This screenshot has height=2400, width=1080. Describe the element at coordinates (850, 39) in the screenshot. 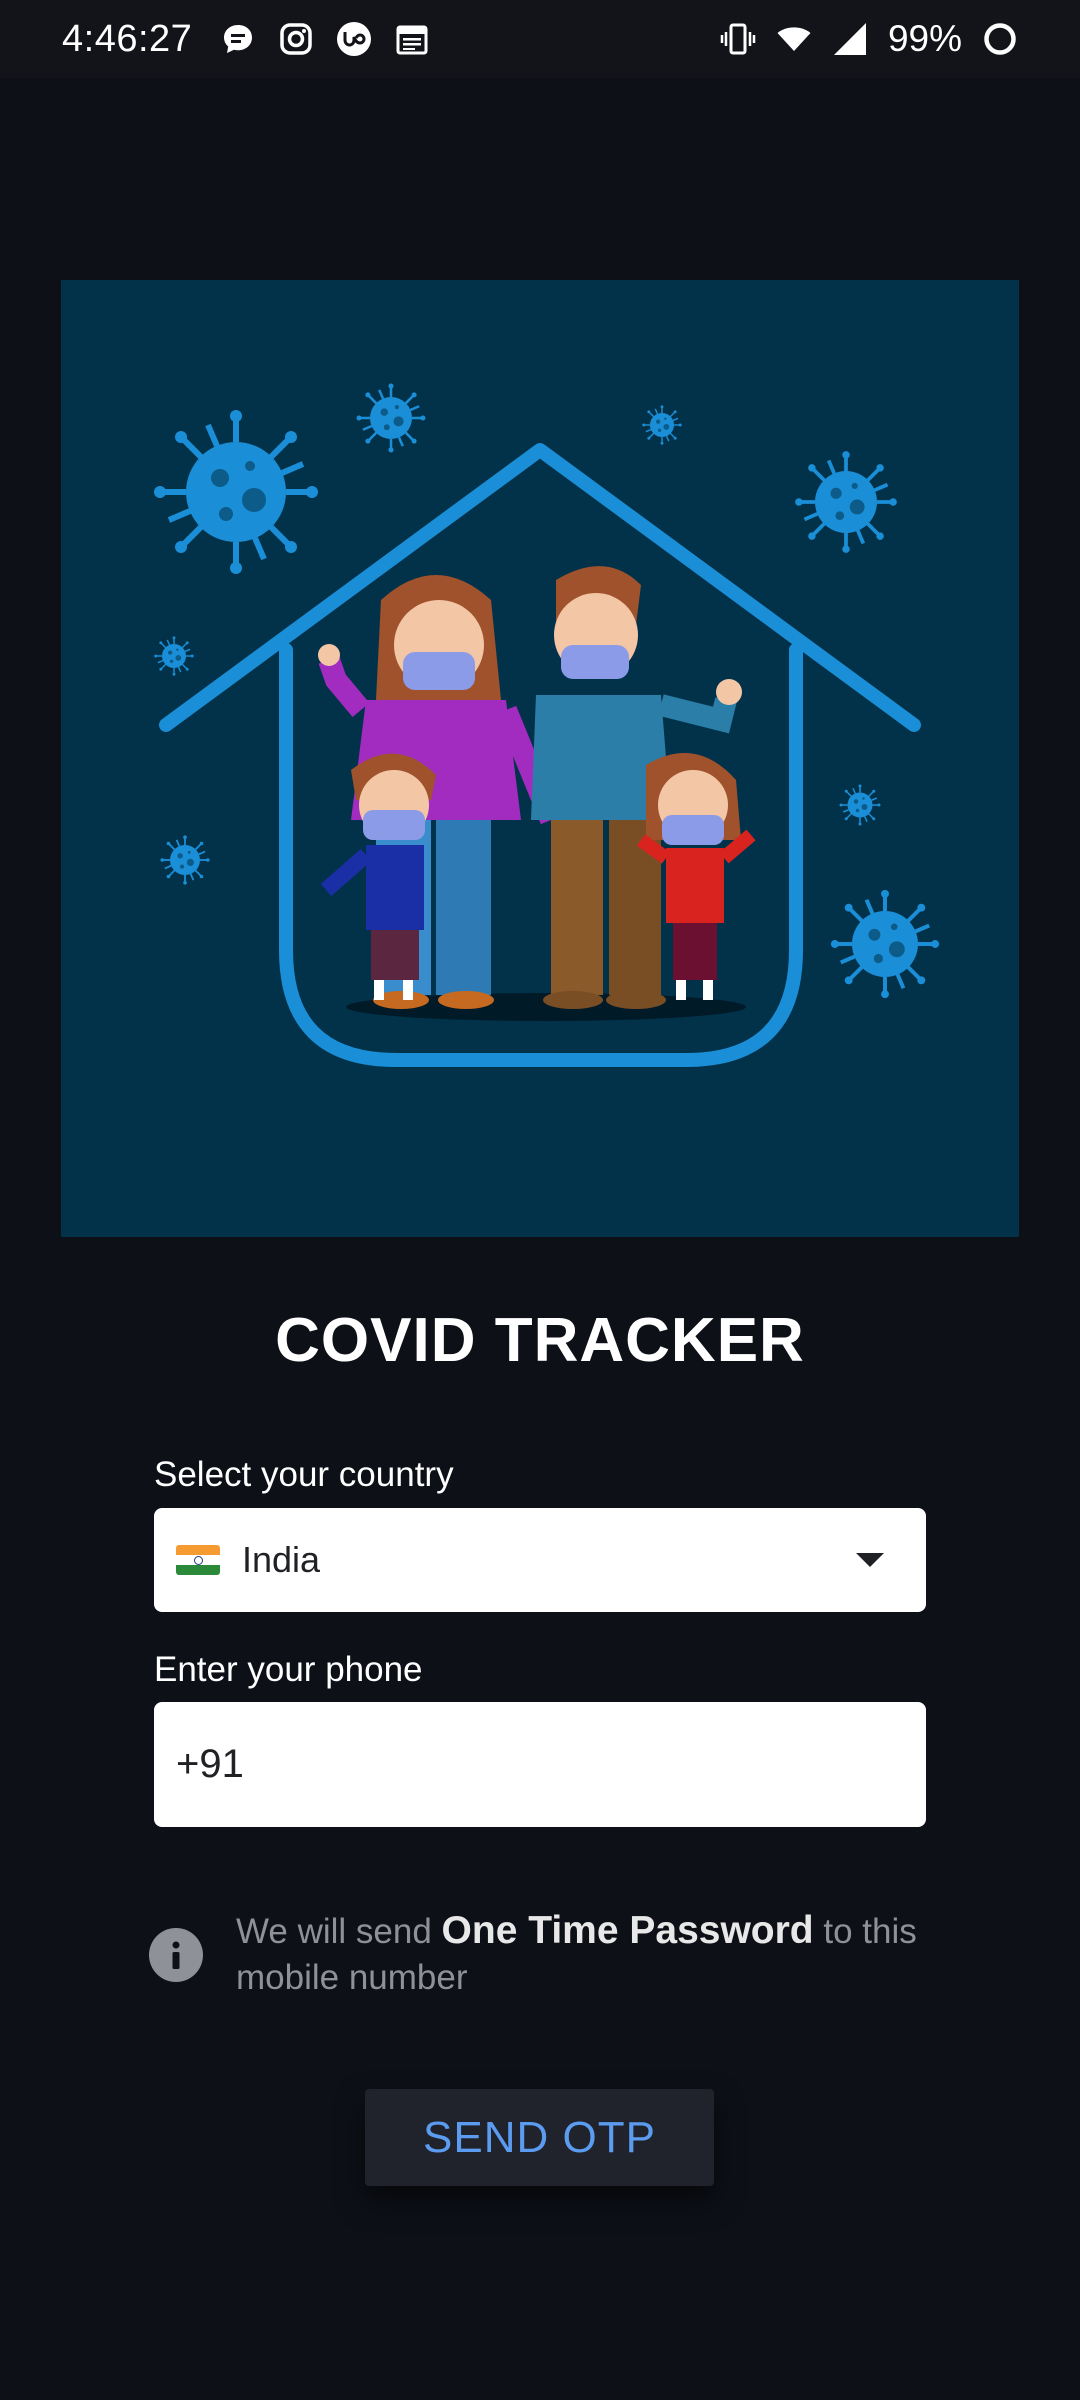

I see `signal-icon` at that location.